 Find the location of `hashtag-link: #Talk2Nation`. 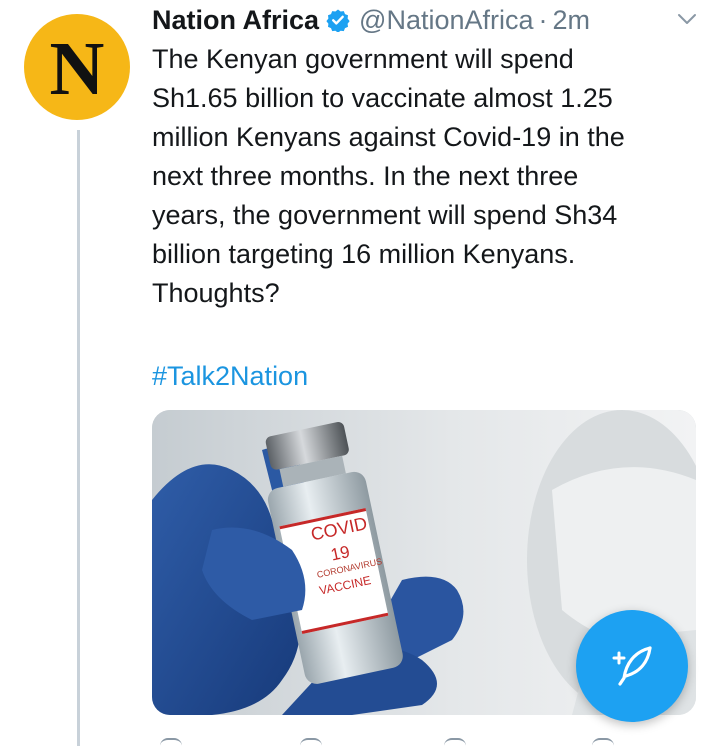

hashtag-link: #Talk2Nation is located at coordinates (230, 376).